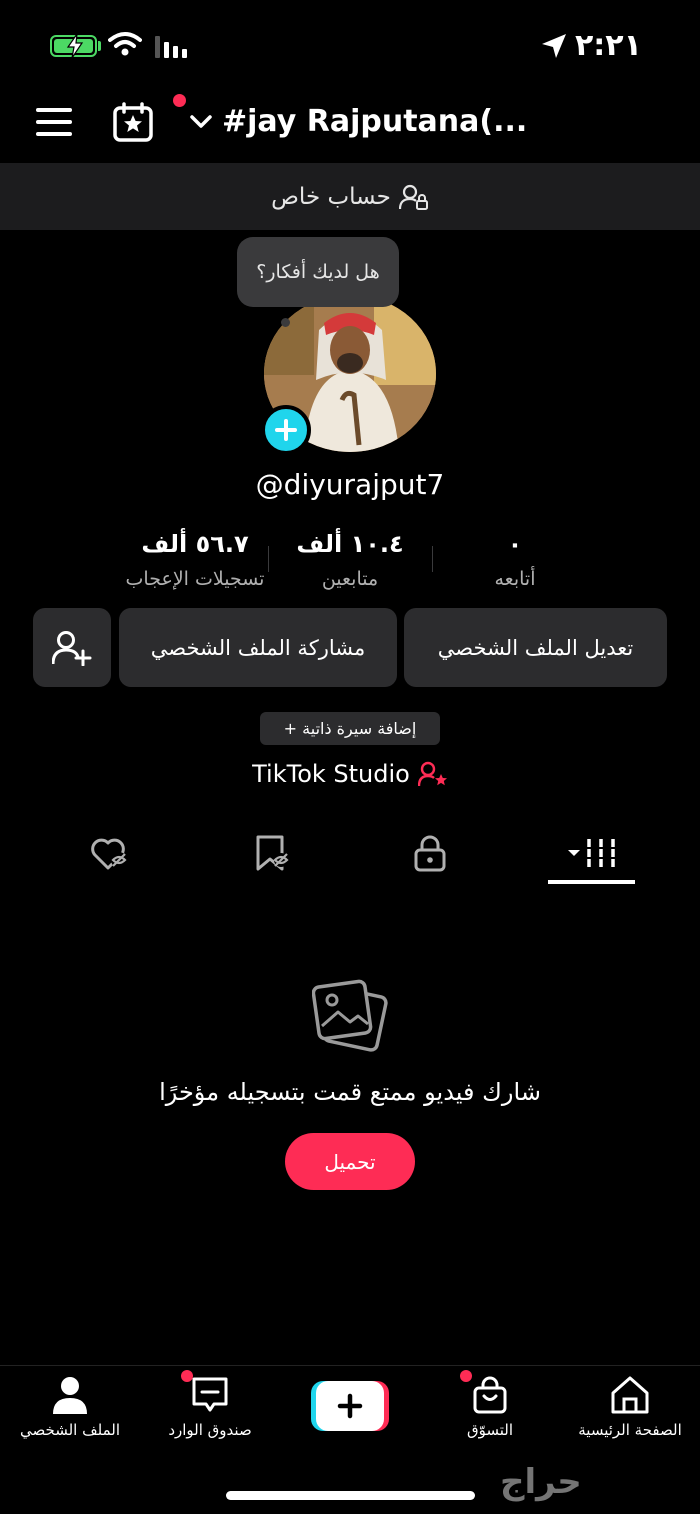  I want to click on followers-label: متابعين, so click(350, 579).